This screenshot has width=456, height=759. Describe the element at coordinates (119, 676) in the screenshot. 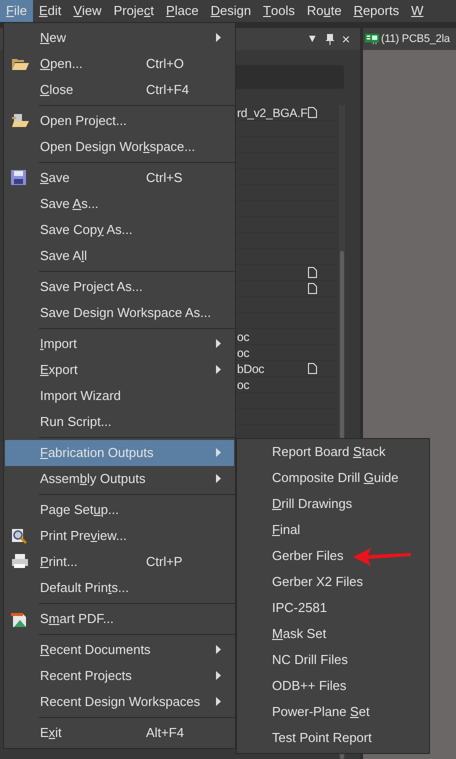

I see `menu-item: Recent Projects` at that location.